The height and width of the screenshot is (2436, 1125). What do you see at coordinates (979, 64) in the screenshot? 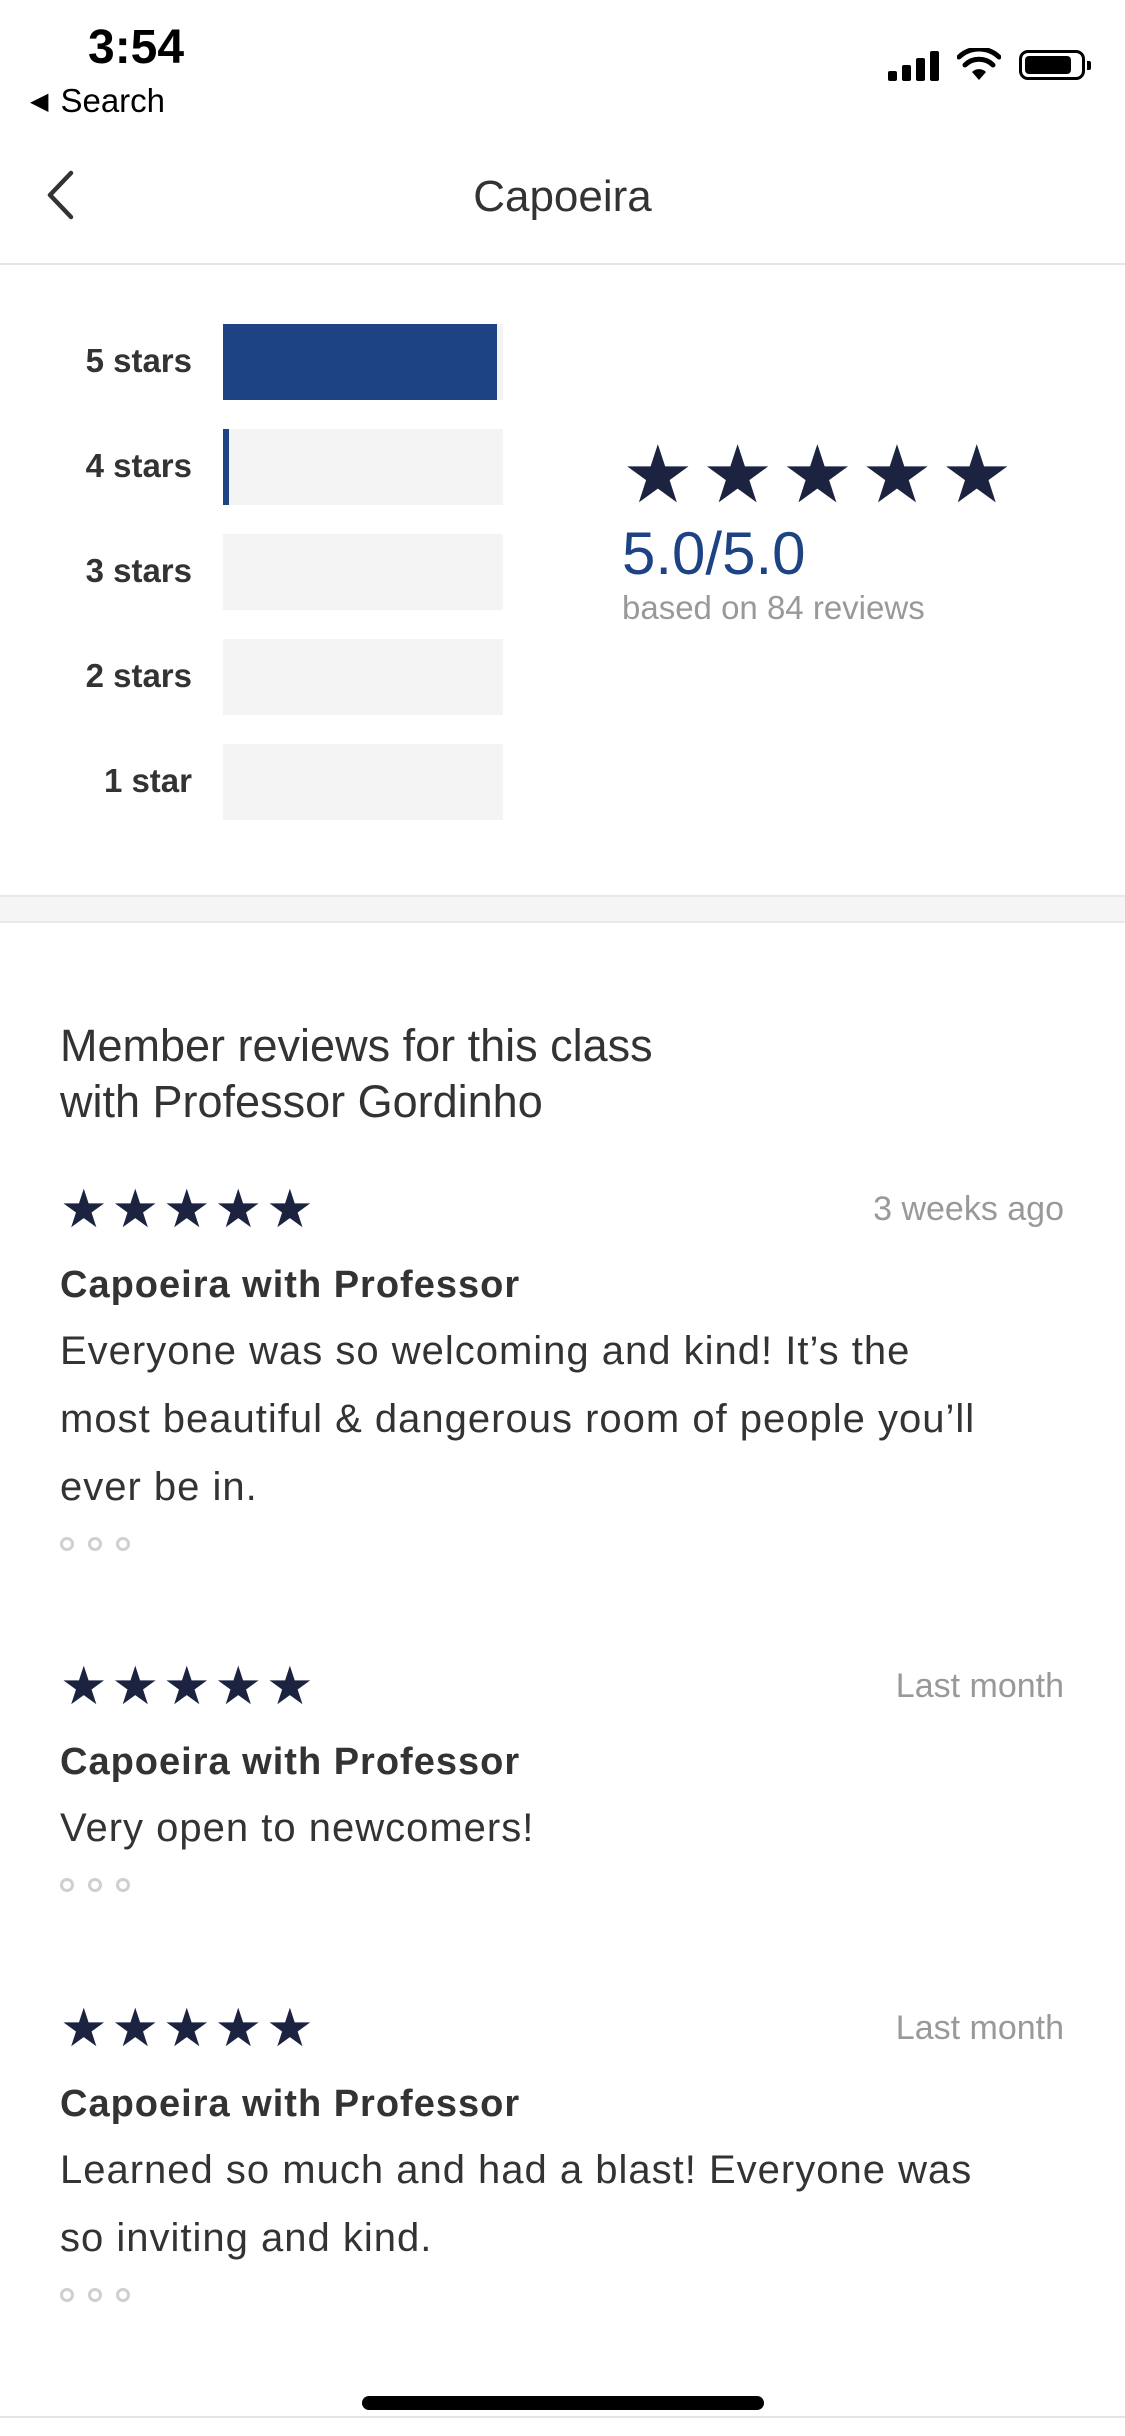
I see `wifi-icon` at bounding box center [979, 64].